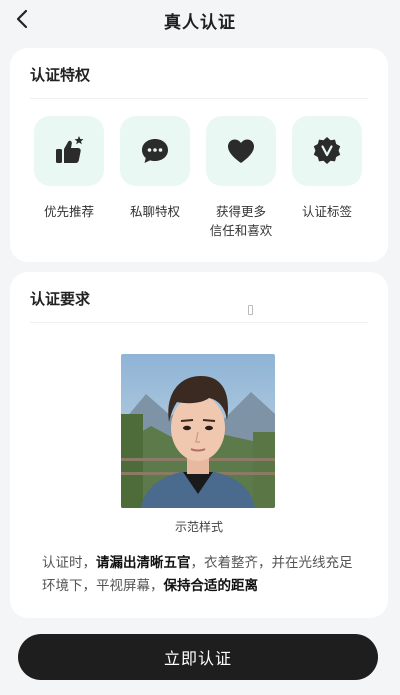  I want to click on requirement-description: 认证时，请漏出清晰五官，衣着整齐，并在光线充足环境下，平视屏幕，保持合适的距离, so click(201, 575).